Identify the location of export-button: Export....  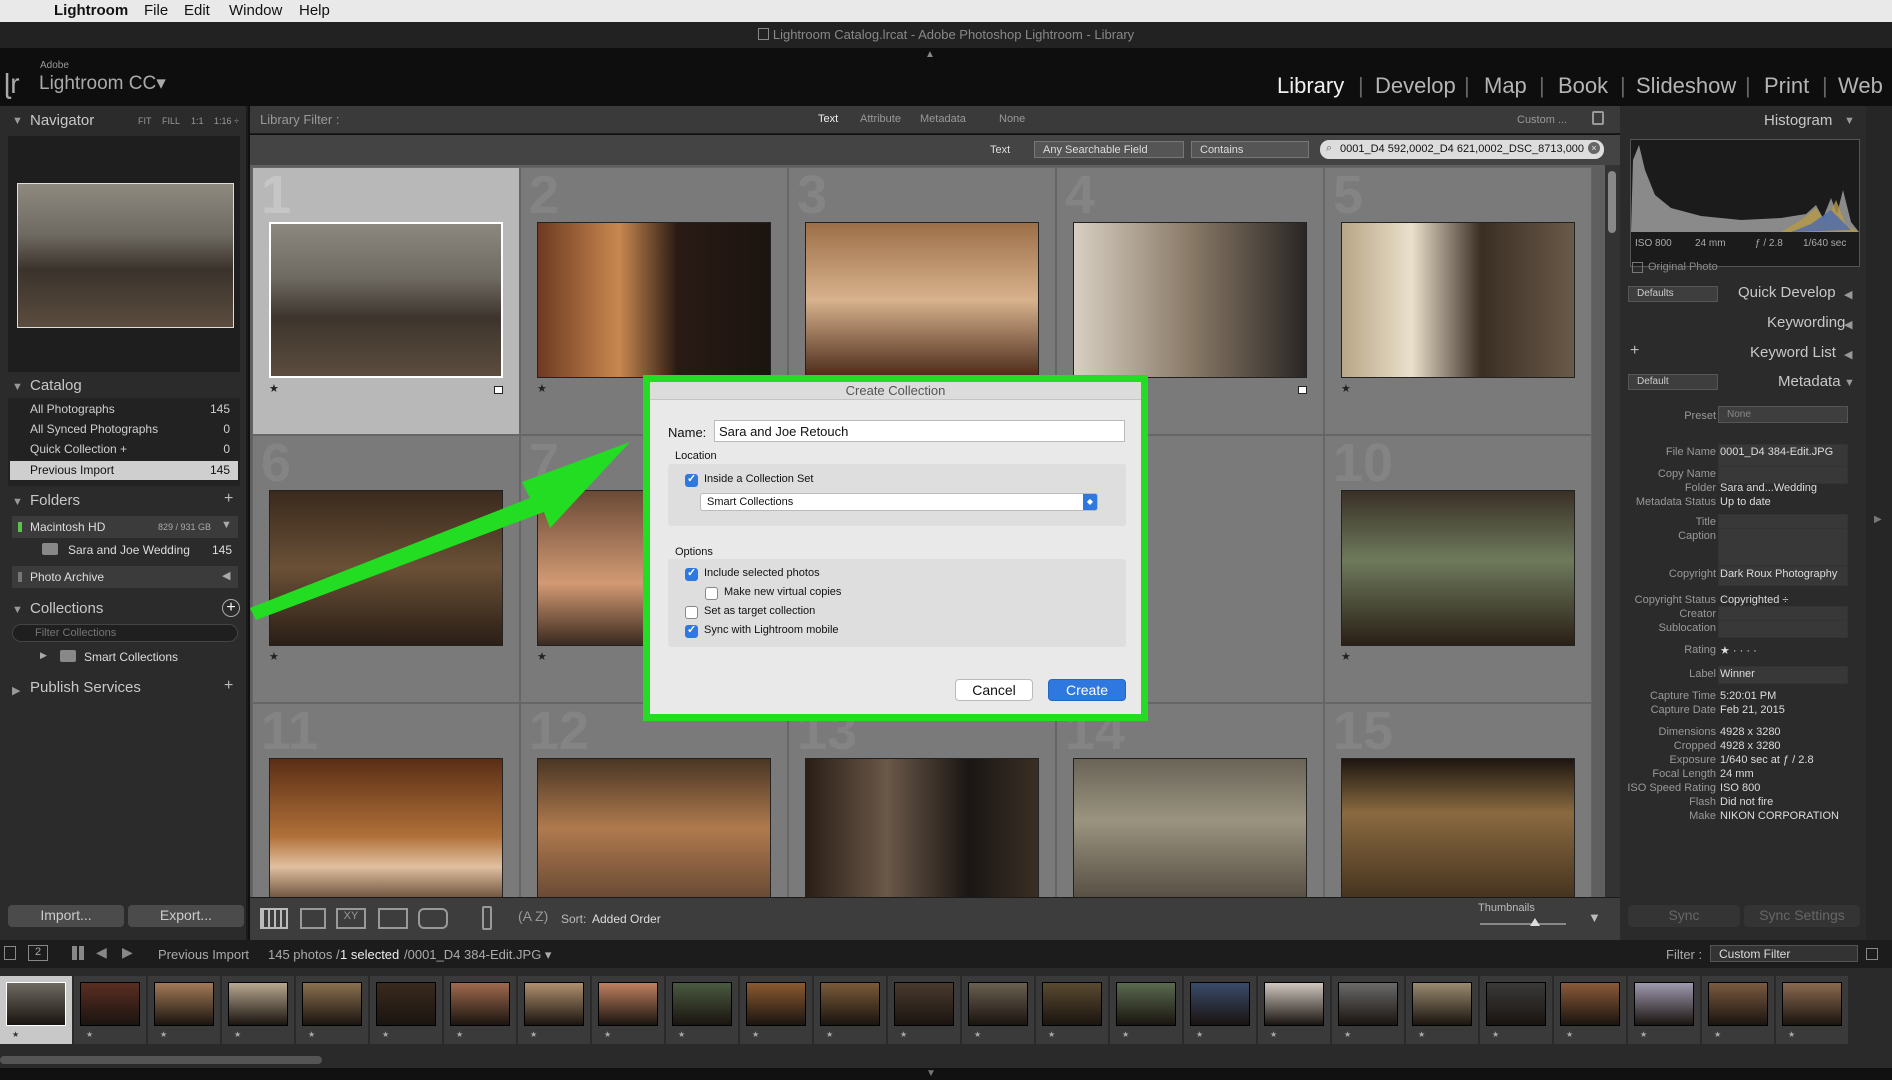
(186, 916).